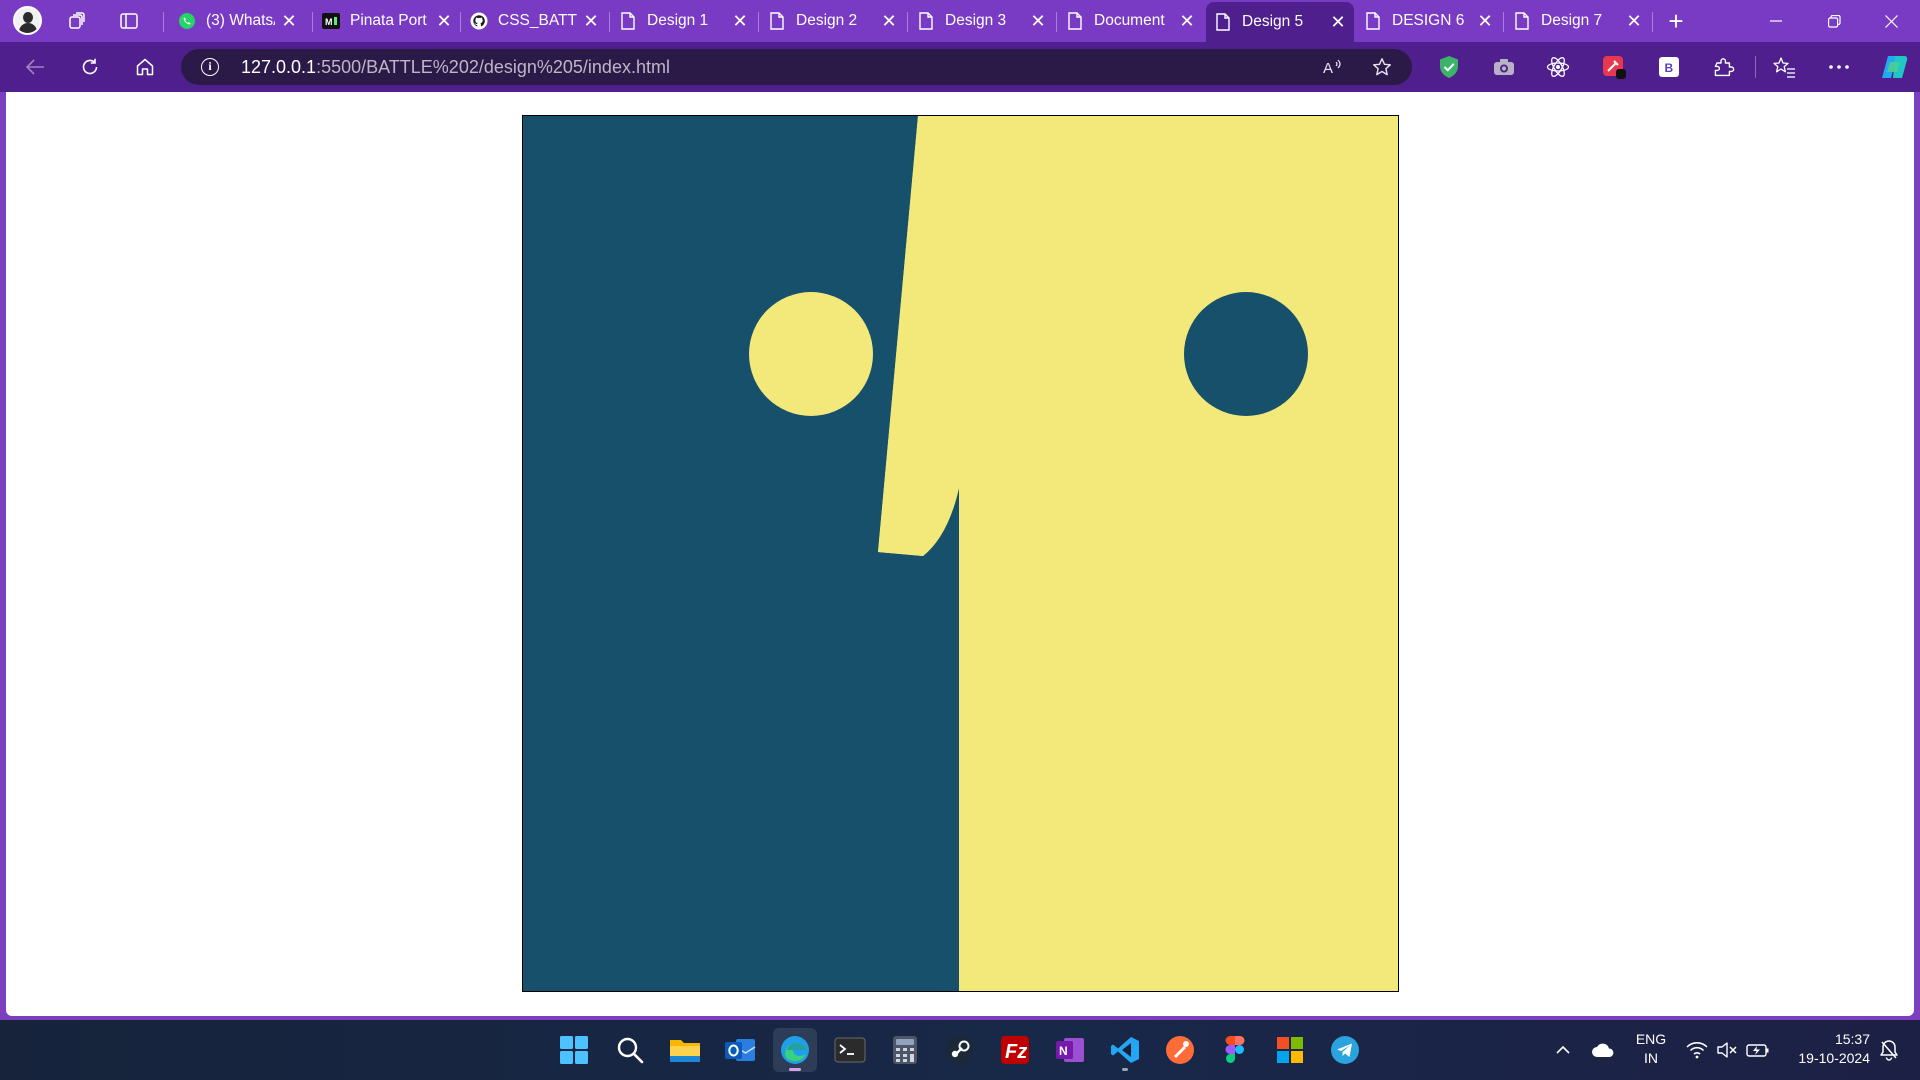  I want to click on copilot-icon, so click(1895, 67).